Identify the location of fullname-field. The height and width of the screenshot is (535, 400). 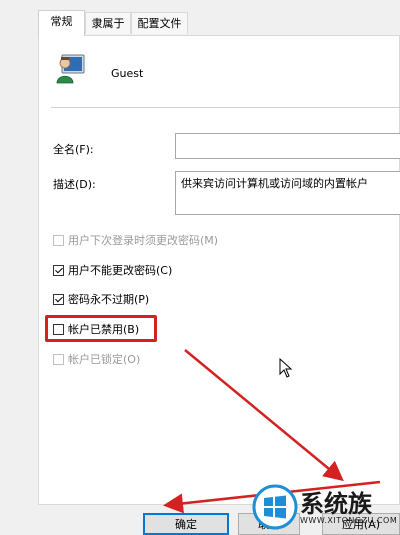
(287, 146).